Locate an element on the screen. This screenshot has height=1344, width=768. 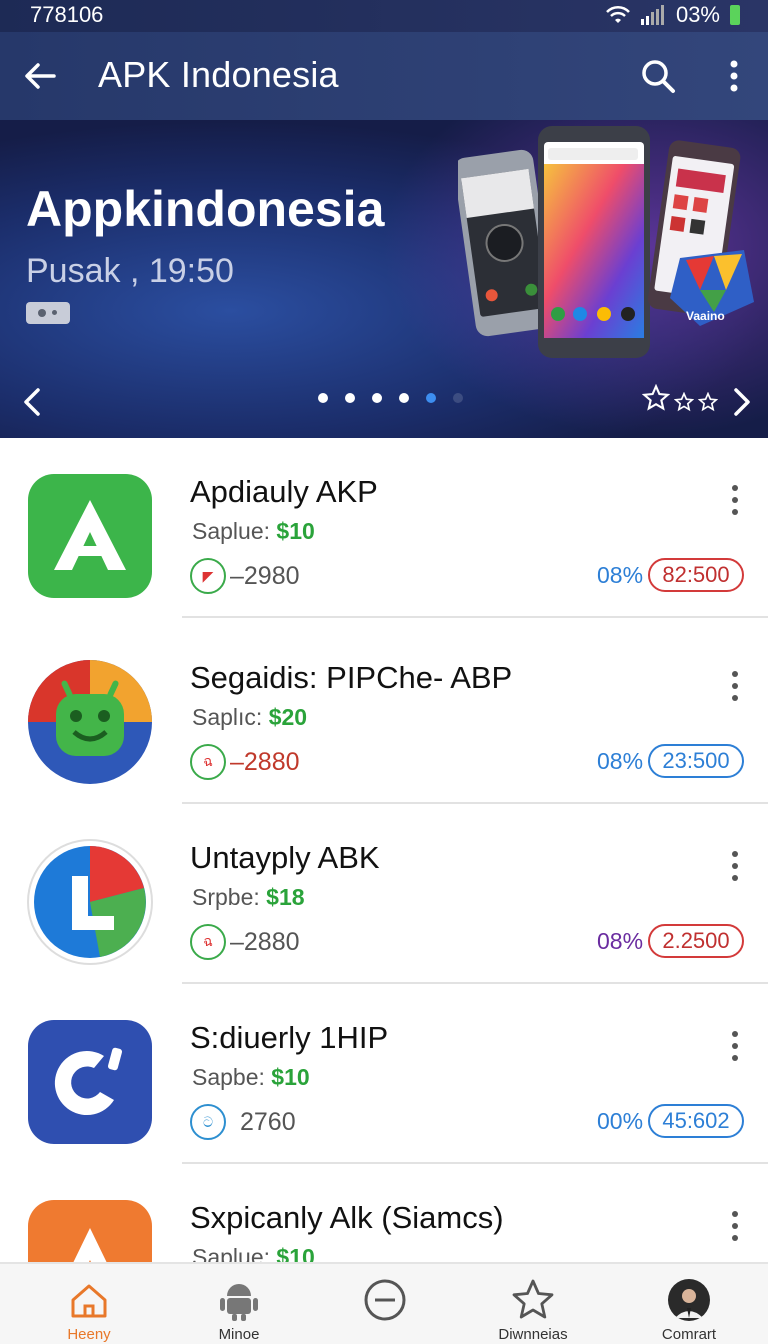
download-badge-icon: ◤ is located at coordinates (208, 576).